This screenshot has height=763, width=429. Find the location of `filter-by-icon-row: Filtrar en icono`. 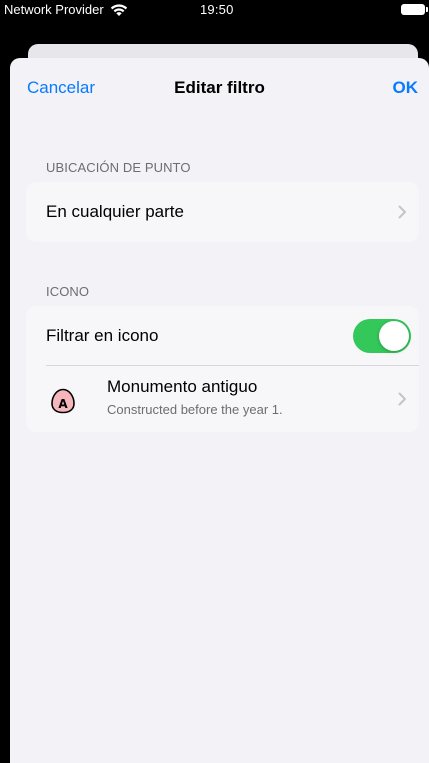

filter-by-icon-row: Filtrar en icono is located at coordinates (222, 336).